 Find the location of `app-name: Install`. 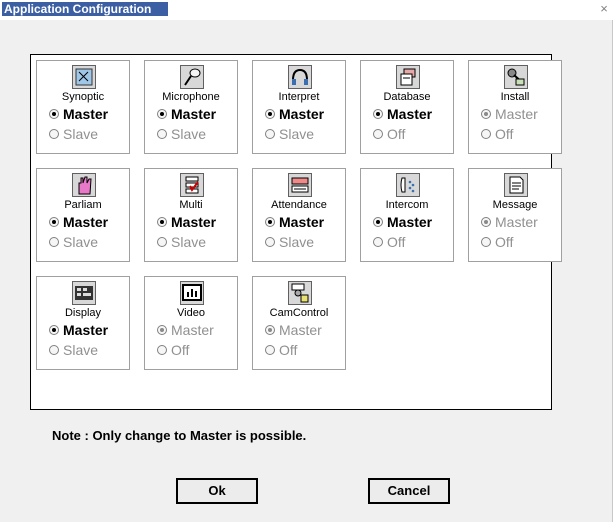

app-name: Install is located at coordinates (515, 97).